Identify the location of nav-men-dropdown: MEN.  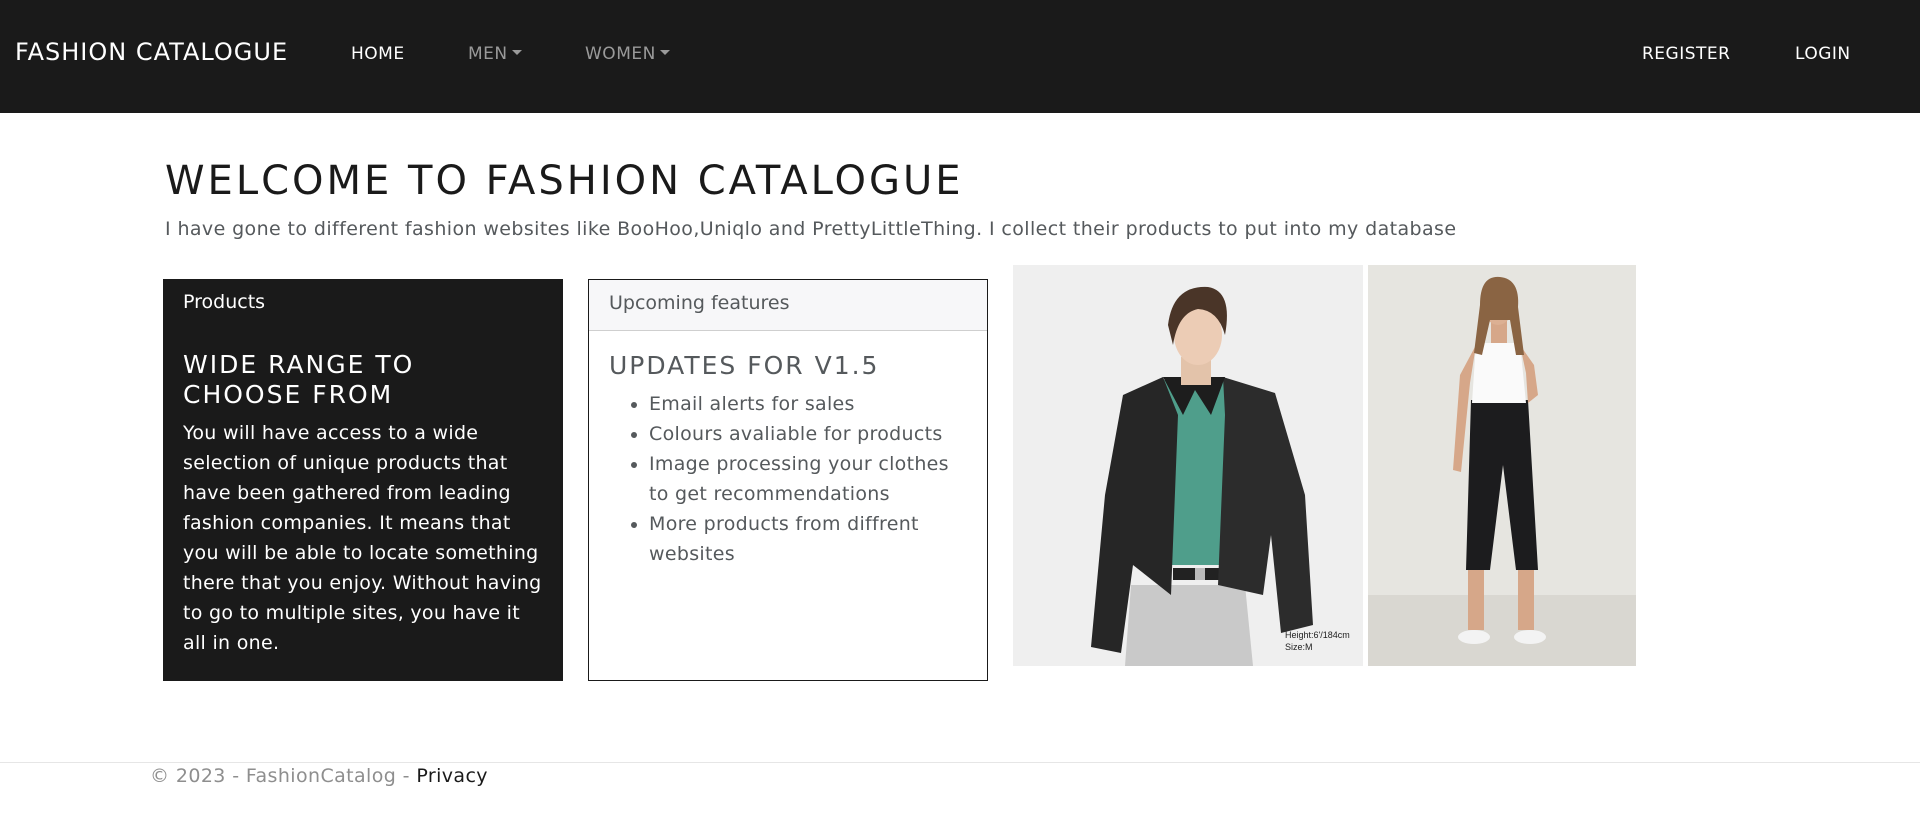
(495, 54).